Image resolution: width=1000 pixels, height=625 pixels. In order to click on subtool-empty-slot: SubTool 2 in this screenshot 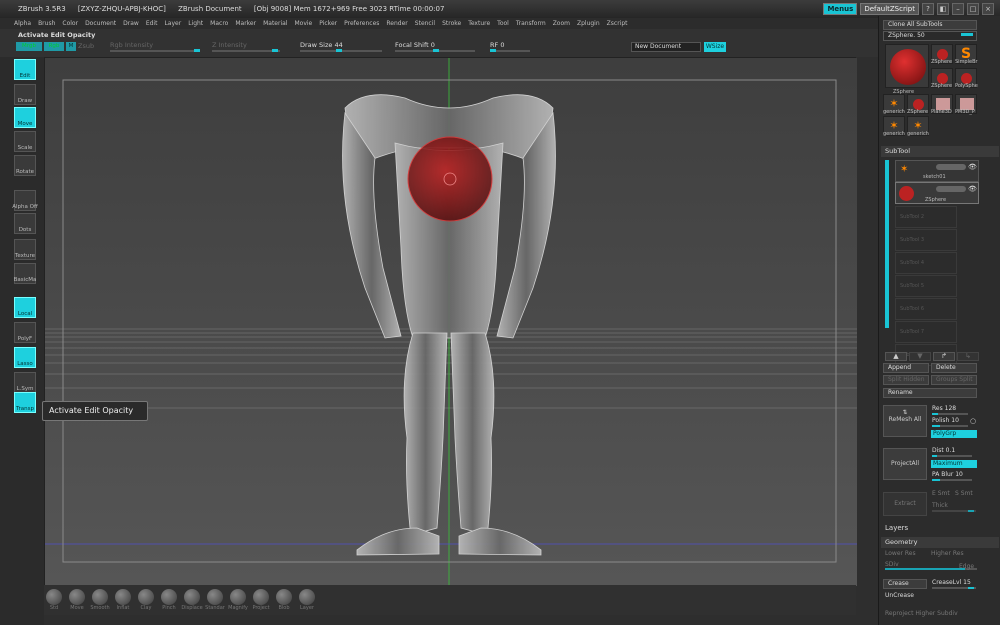, I will do `click(926, 217)`.